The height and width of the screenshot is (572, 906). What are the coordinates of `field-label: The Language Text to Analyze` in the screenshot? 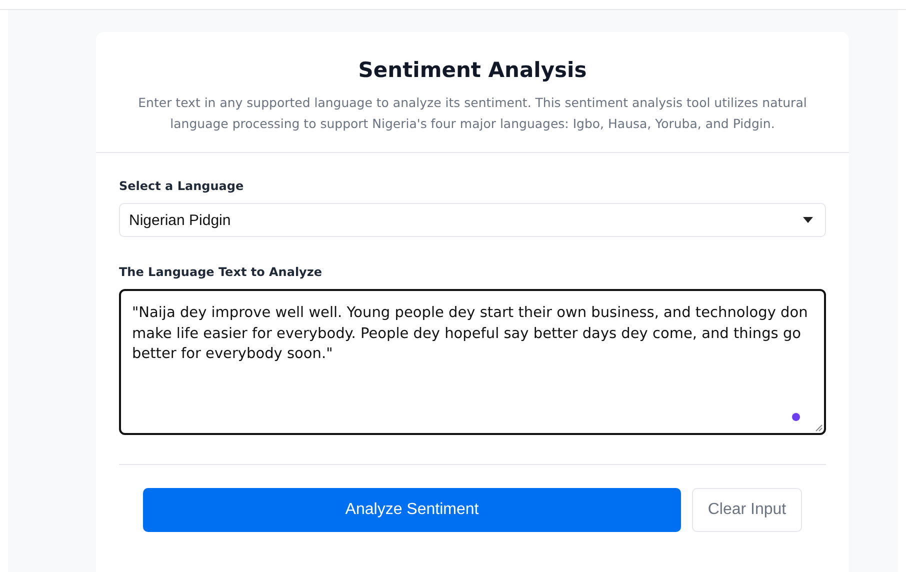 It's located at (221, 272).